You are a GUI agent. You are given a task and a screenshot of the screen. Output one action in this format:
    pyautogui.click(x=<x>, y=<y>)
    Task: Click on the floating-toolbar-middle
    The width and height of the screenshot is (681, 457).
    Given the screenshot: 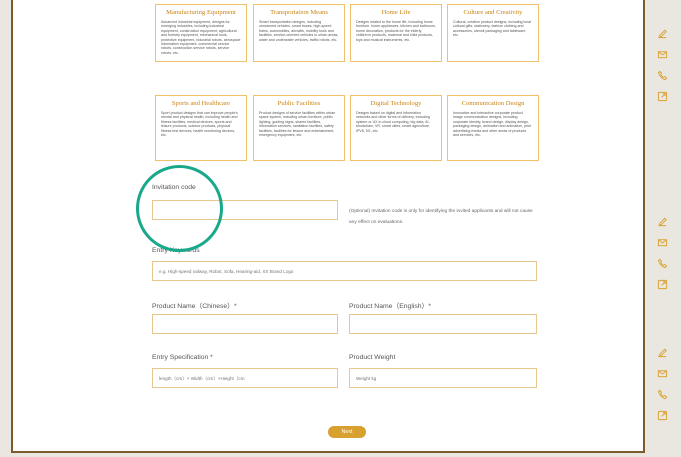 What is the action you would take?
    pyautogui.click(x=663, y=256)
    